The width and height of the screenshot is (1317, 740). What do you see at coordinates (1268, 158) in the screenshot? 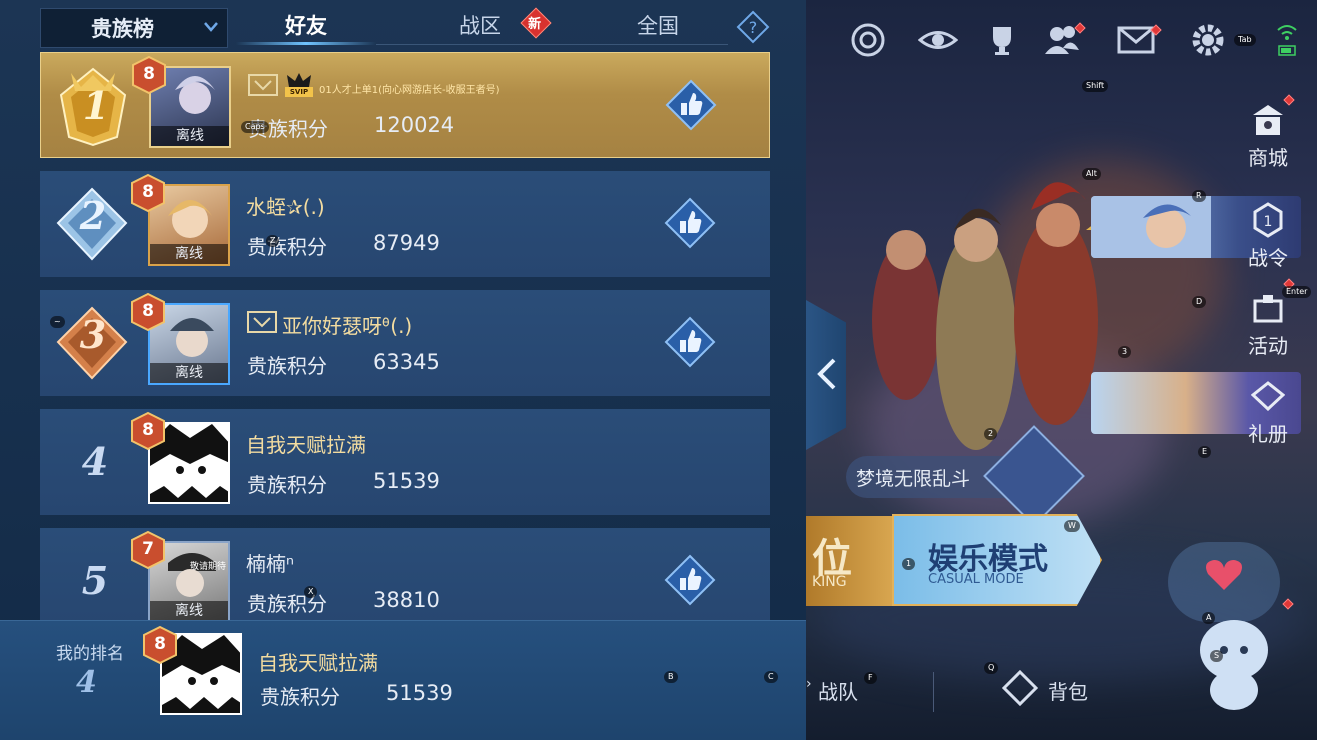
I see `shop-label: 商城` at bounding box center [1268, 158].